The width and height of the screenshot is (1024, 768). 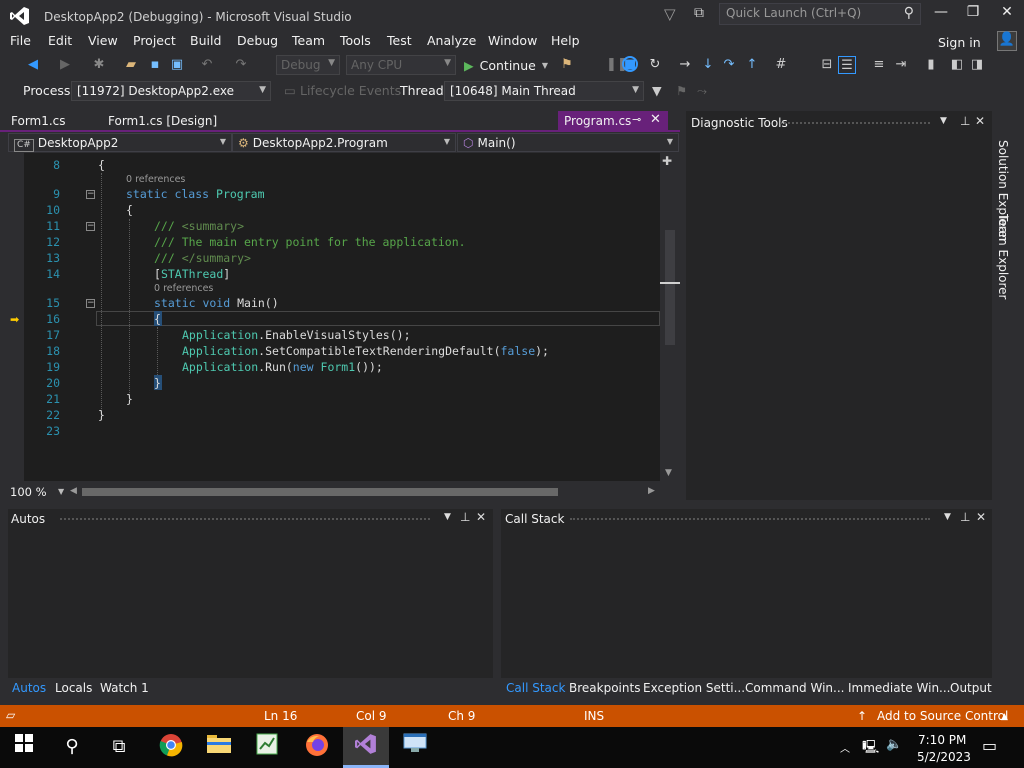 I want to click on bookmark-icon: ▮, so click(x=931, y=65).